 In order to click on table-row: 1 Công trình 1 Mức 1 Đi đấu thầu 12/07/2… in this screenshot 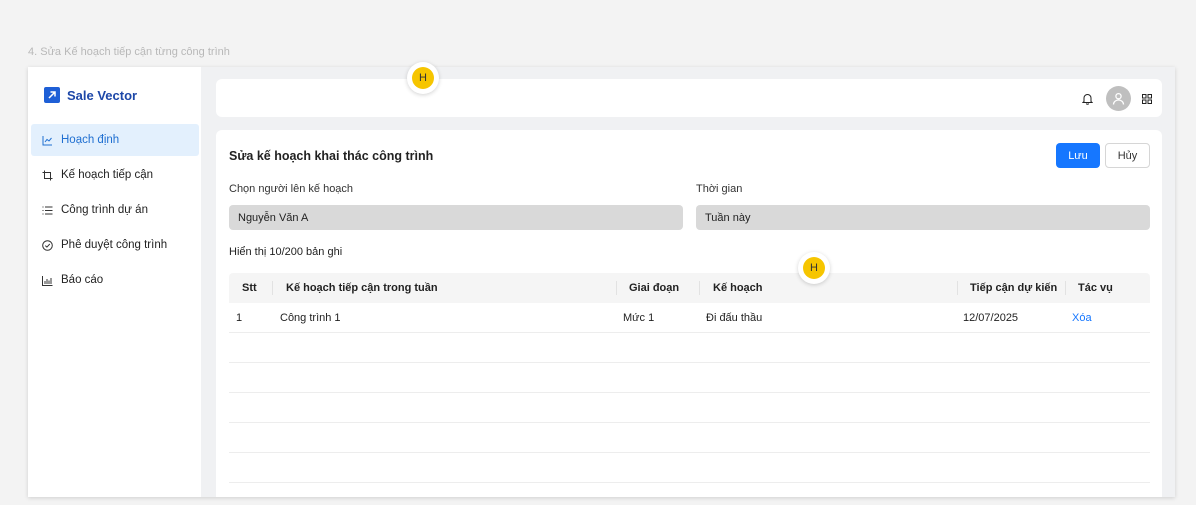, I will do `click(689, 318)`.